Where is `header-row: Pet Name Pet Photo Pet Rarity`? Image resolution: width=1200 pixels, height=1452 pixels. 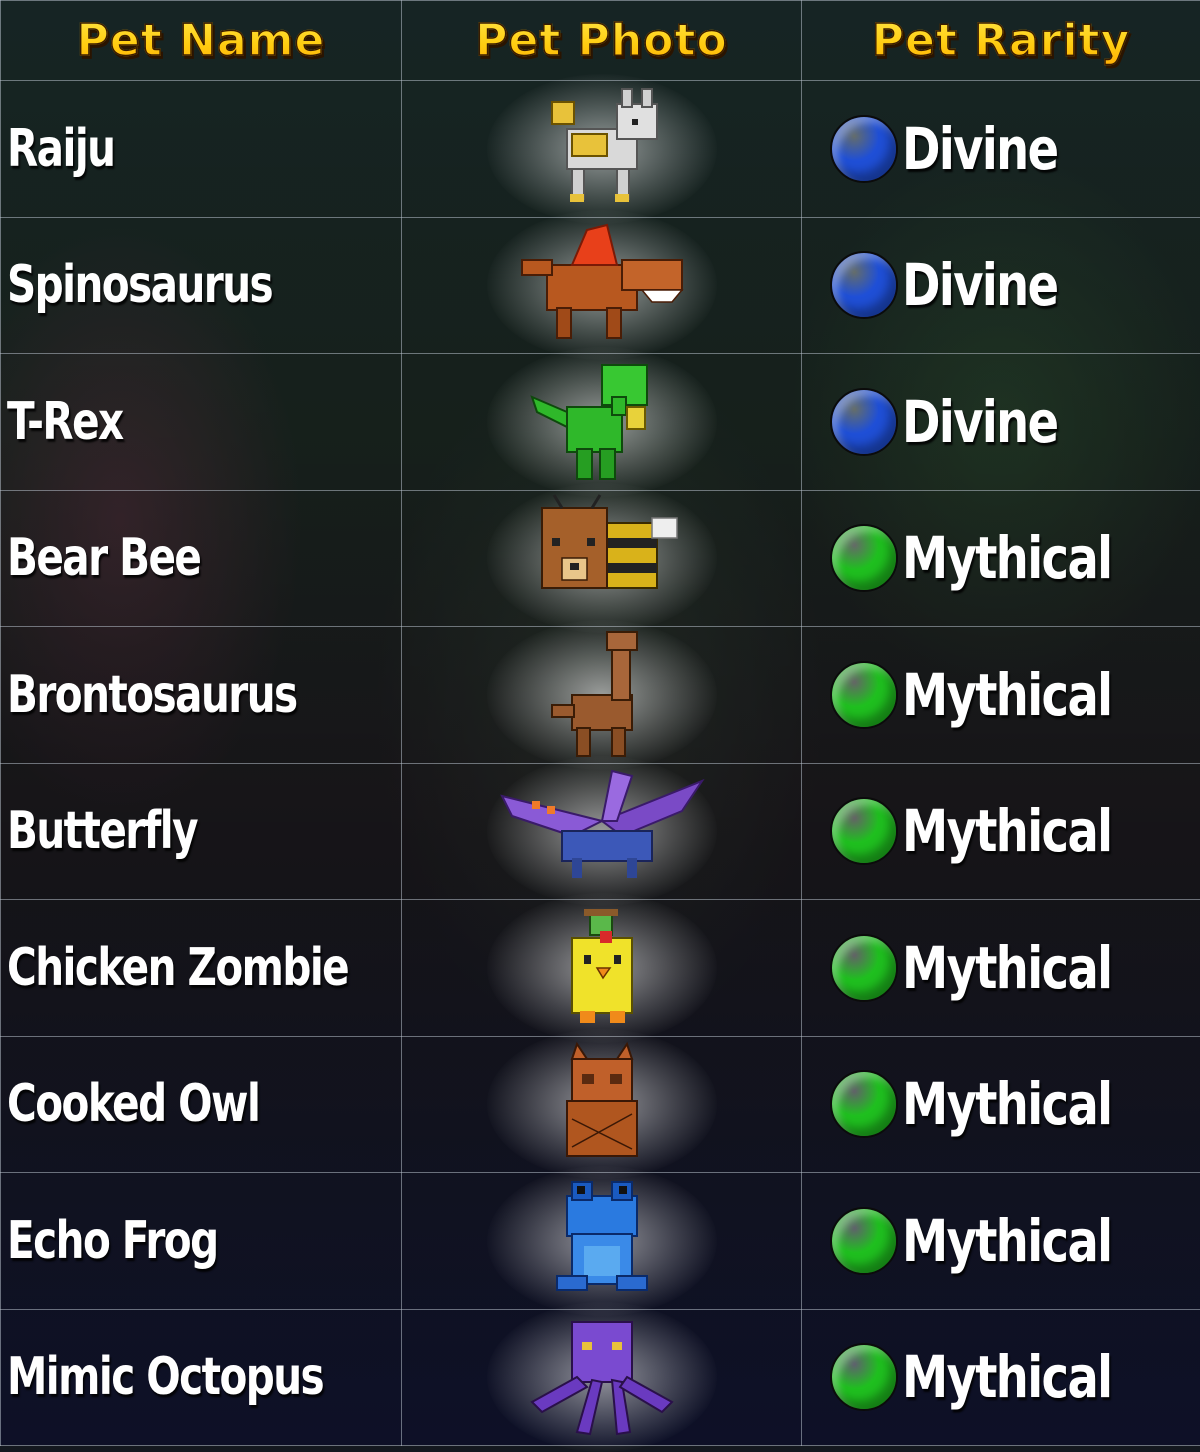 header-row: Pet Name Pet Photo Pet Rarity is located at coordinates (600, 41).